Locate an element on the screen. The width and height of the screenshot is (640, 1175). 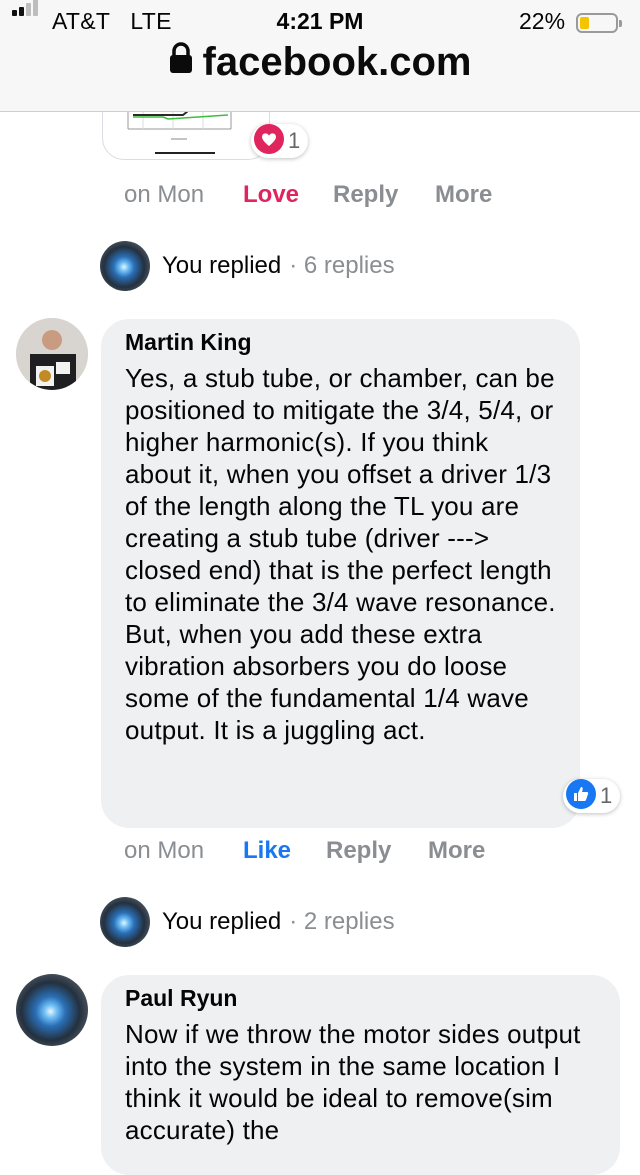
replies-summary: You replied · 2 replies is located at coordinates (247, 922).